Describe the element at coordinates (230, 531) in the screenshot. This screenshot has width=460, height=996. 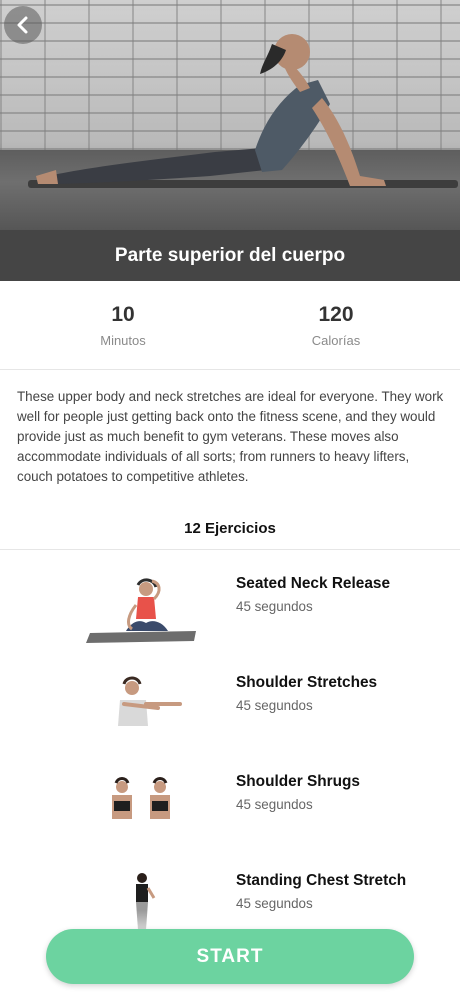
I see `exercise-count: 12 Ejercicios` at that location.